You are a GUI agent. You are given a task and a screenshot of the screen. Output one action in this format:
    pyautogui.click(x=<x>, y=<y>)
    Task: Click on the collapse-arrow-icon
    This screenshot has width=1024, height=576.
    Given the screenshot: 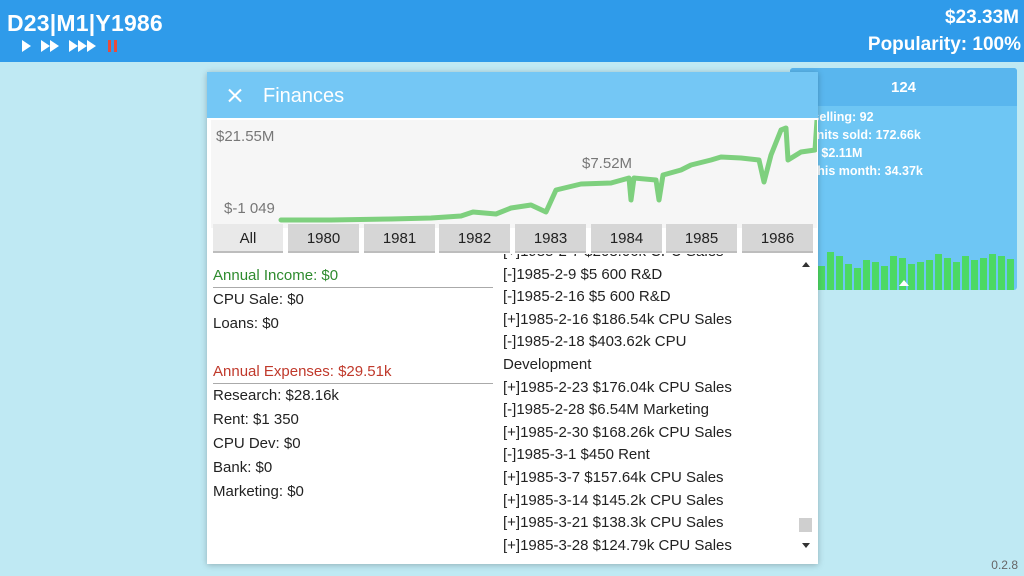 What is the action you would take?
    pyautogui.click(x=904, y=283)
    